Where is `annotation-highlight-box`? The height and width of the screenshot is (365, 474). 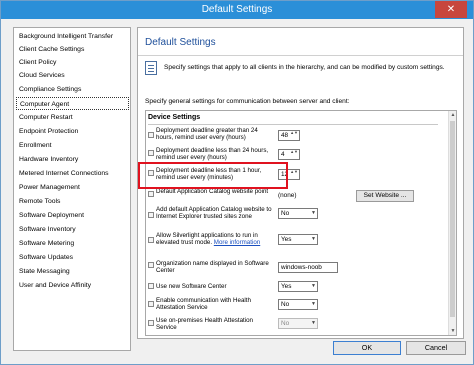 annotation-highlight-box is located at coordinates (213, 175).